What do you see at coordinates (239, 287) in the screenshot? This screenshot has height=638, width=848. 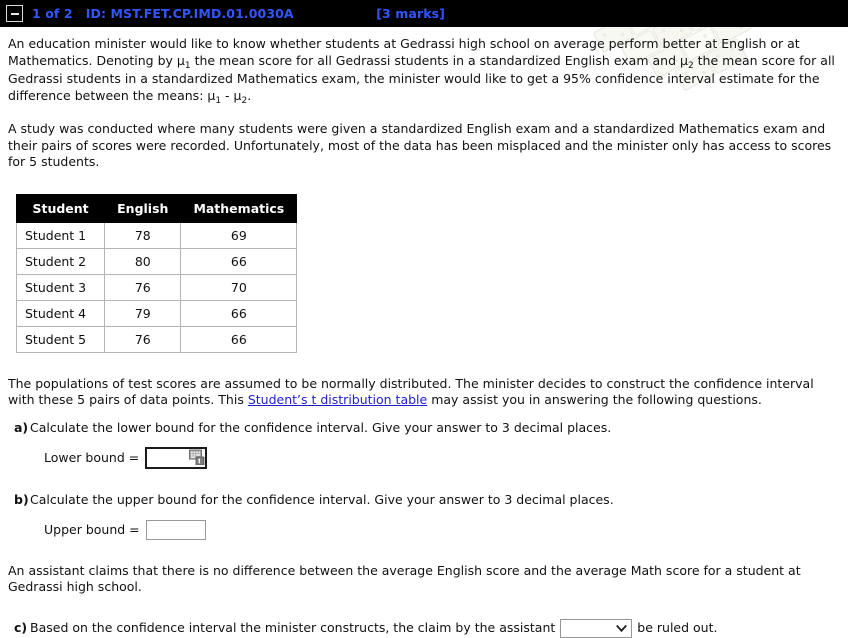 I see `cell-mathematics: 70` at bounding box center [239, 287].